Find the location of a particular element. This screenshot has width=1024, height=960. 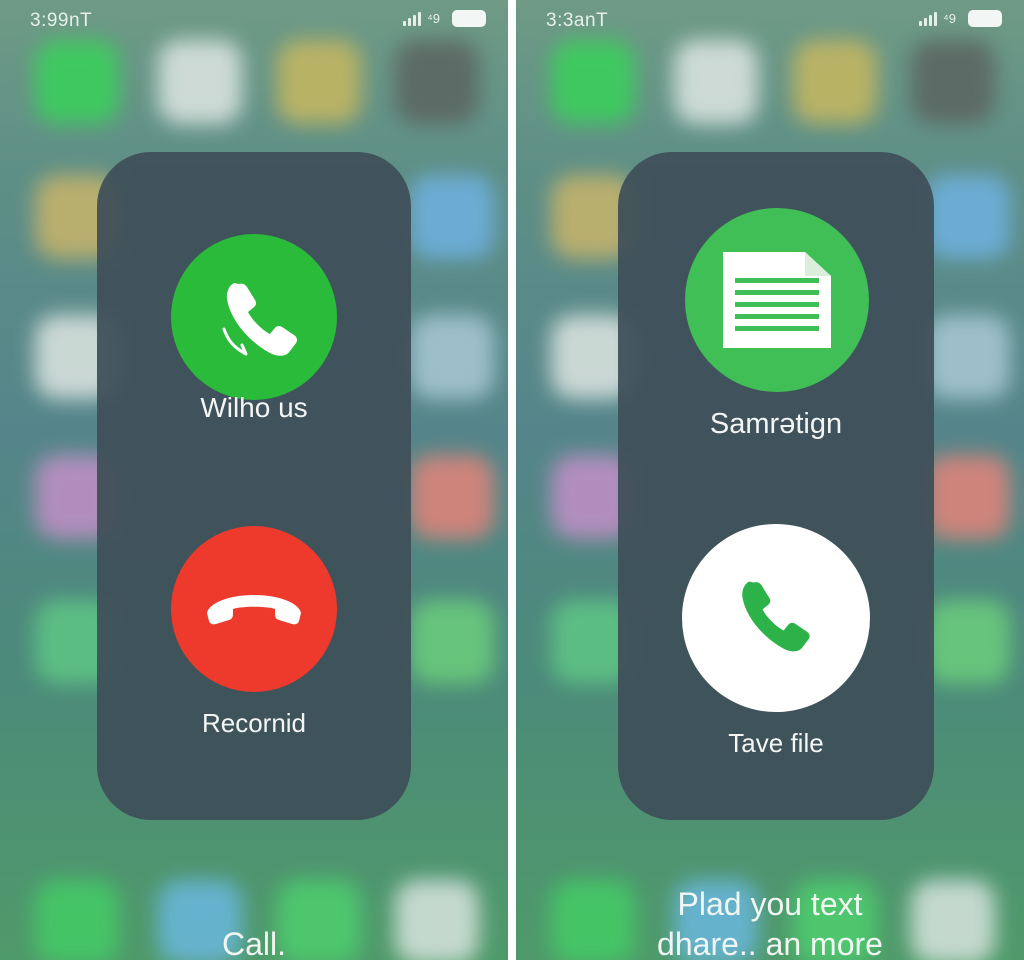

bottom-caption-line1: Plad you text is located at coordinates (770, 904).